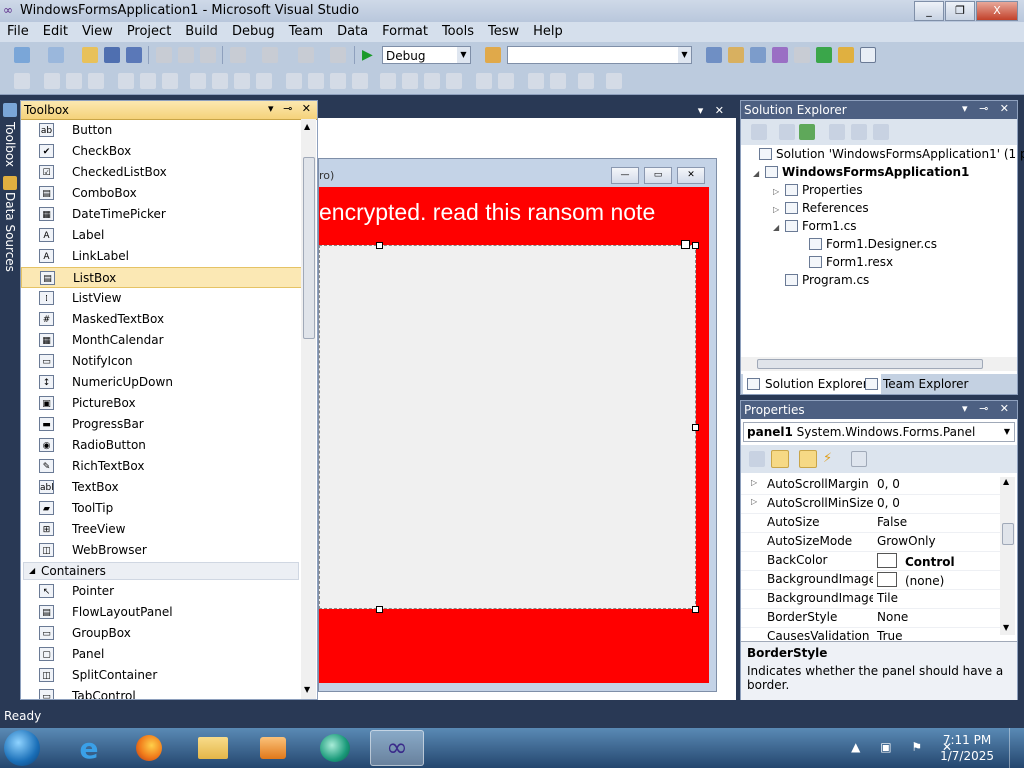  Describe the element at coordinates (335, 748) in the screenshot. I see `app-button` at that location.